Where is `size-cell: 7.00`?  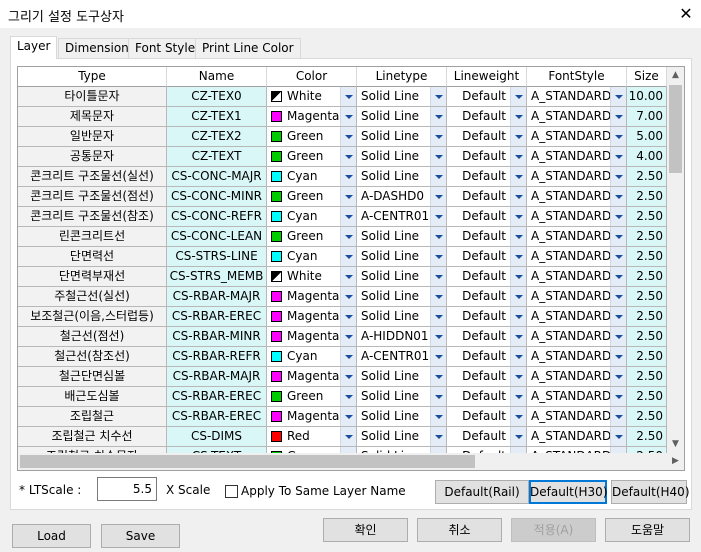
size-cell: 7.00 is located at coordinates (647, 117).